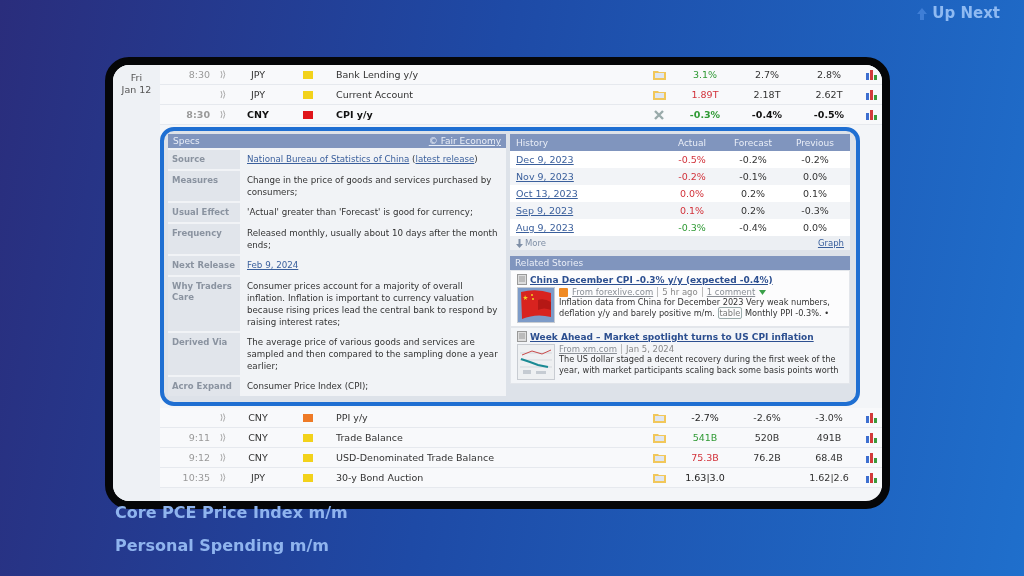  What do you see at coordinates (521, 418) in the screenshot?
I see `calendar-row: CNY PPI y/y -2.7% -2.6% -3.0%` at bounding box center [521, 418].